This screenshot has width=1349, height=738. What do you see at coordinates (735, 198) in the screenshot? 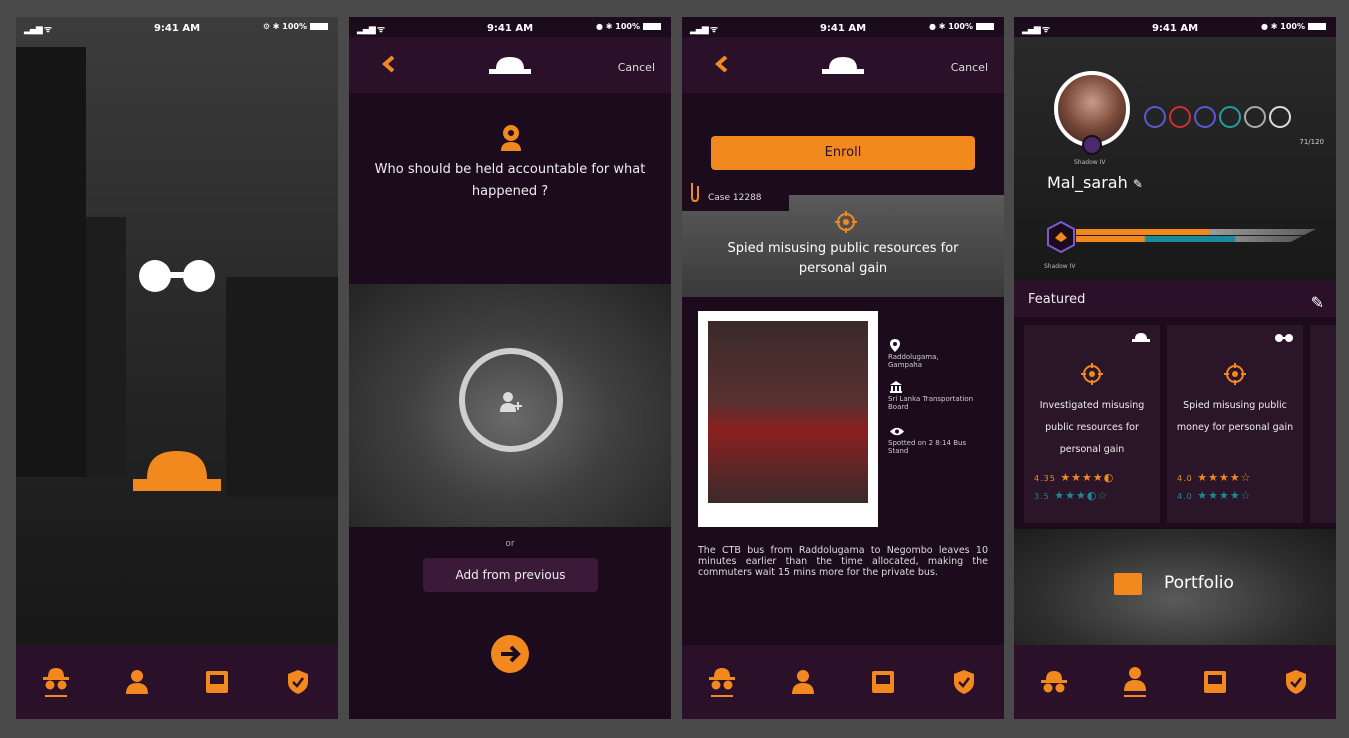
I see `case-number: Case 12288` at bounding box center [735, 198].